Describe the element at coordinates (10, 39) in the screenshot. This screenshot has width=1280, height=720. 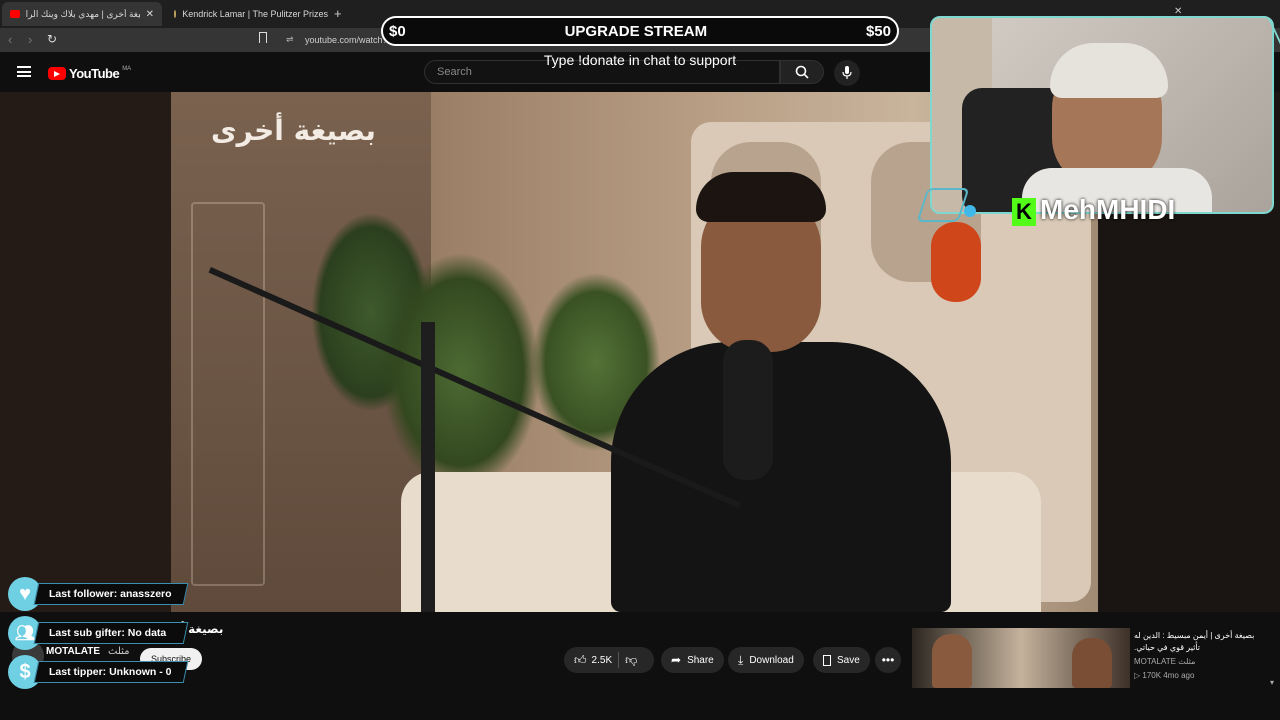
I see `back-icon: ‹` at that location.